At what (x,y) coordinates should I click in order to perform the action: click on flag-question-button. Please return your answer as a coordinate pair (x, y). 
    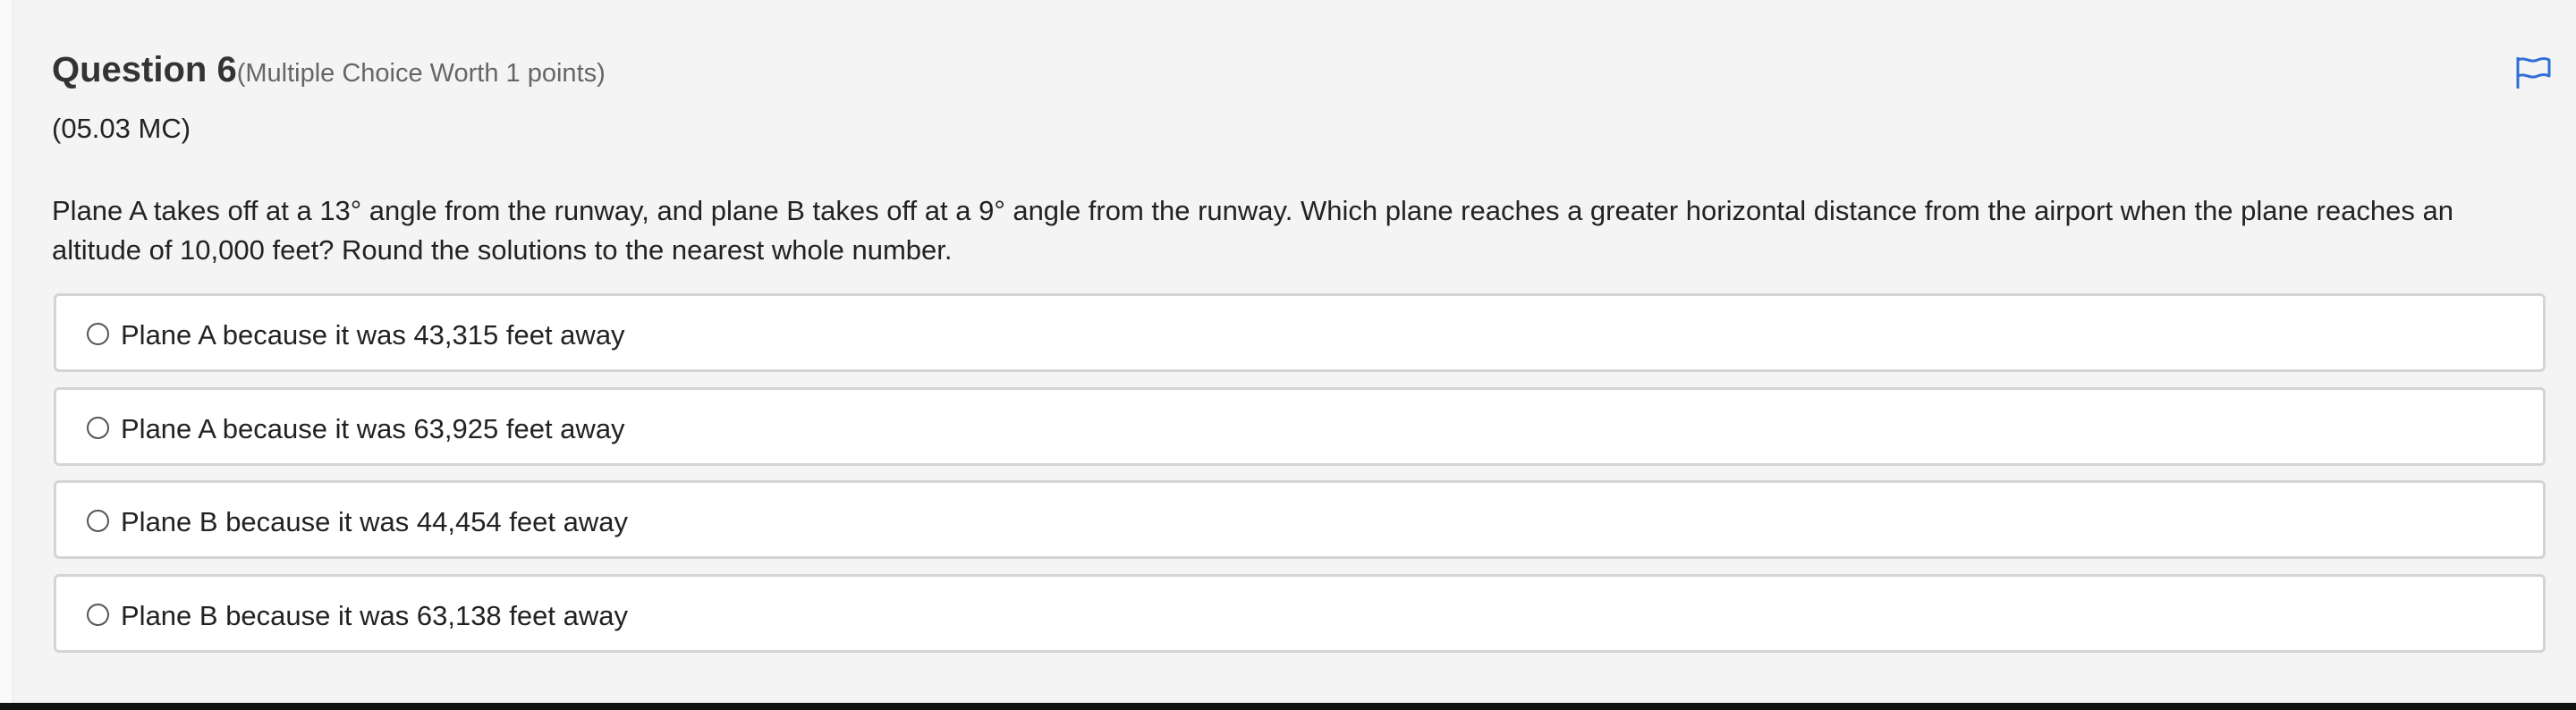
    Looking at the image, I should click on (2533, 72).